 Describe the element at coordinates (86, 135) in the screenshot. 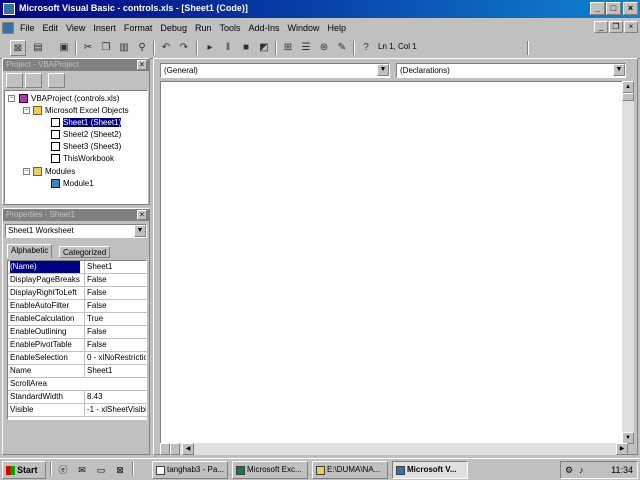

I see `tree-node-sheet2: Sheet2 (Sheet2)` at that location.